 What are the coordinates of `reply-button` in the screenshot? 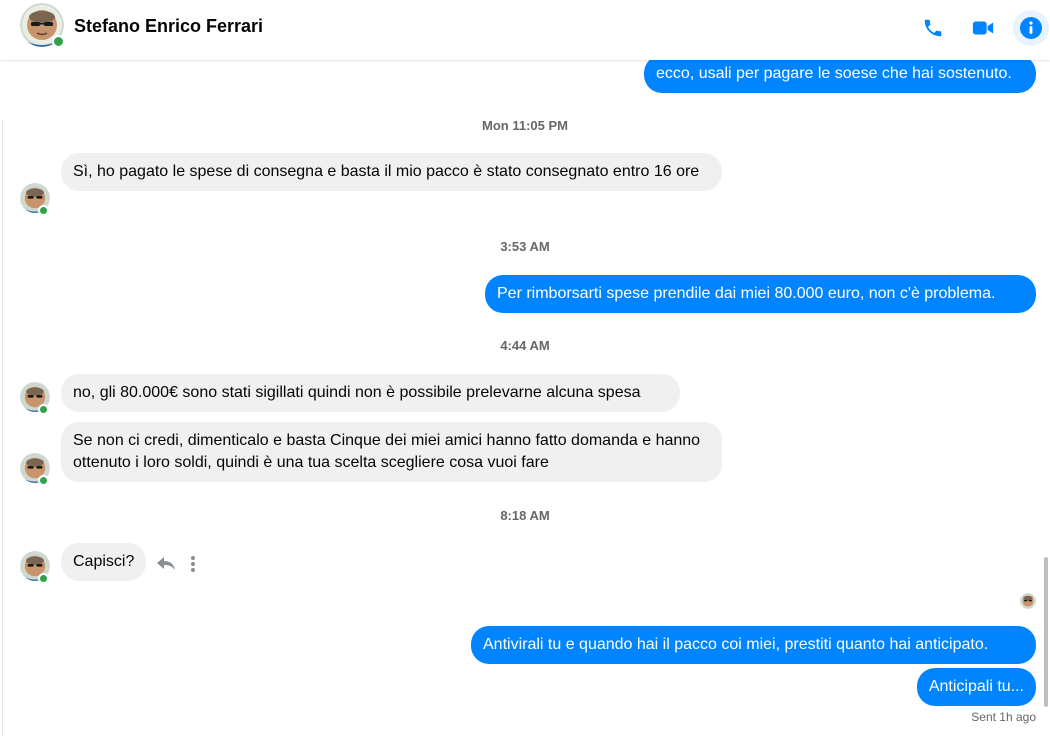 It's located at (166, 564).